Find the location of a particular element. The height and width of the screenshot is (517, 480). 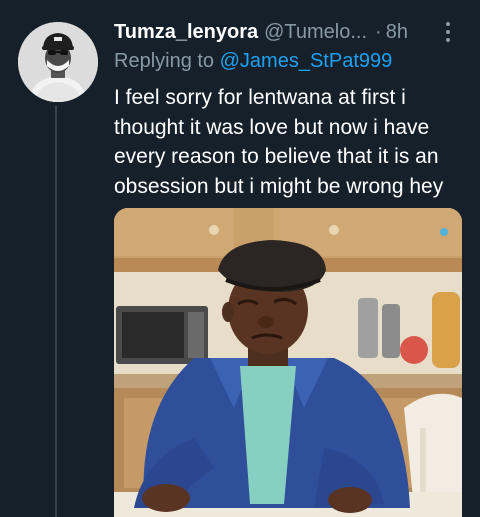

timestamp: 8h is located at coordinates (397, 32).